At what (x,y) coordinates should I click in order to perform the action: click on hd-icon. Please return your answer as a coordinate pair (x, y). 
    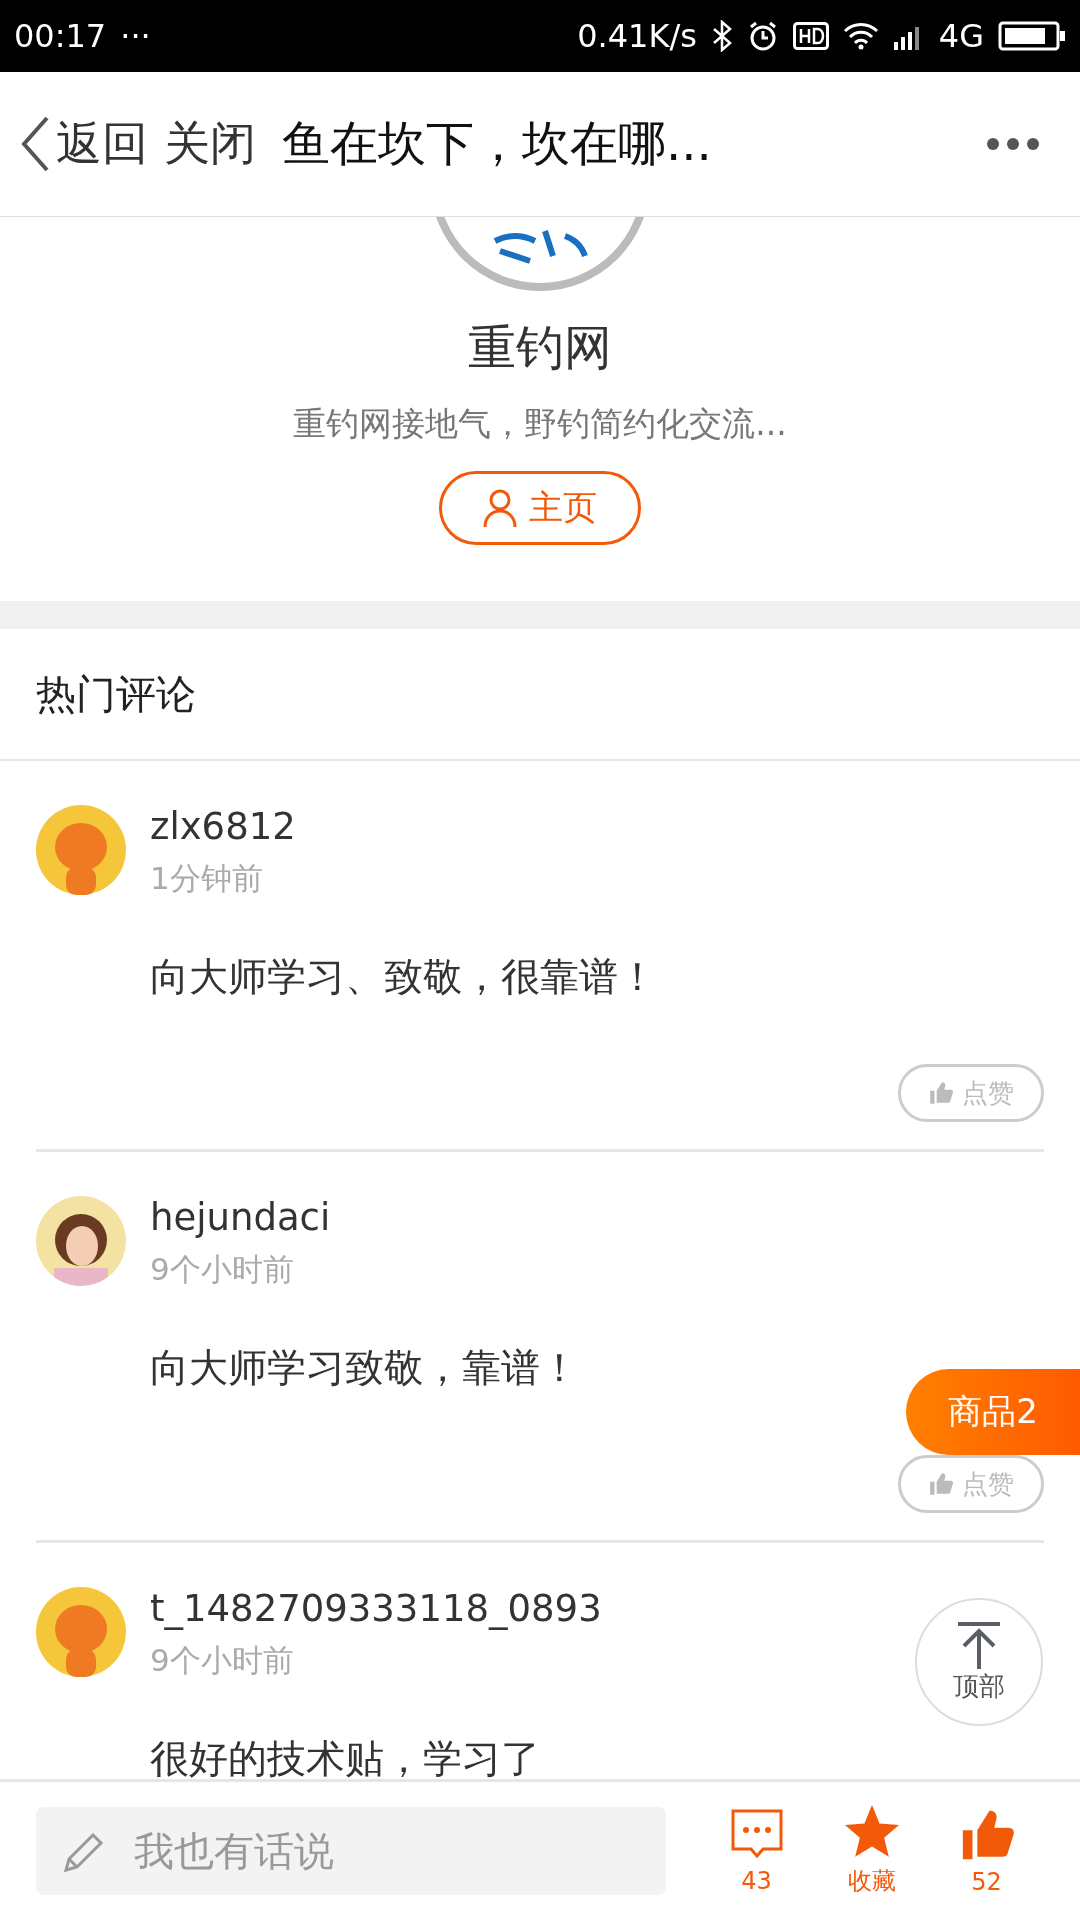
    Looking at the image, I should click on (810, 36).